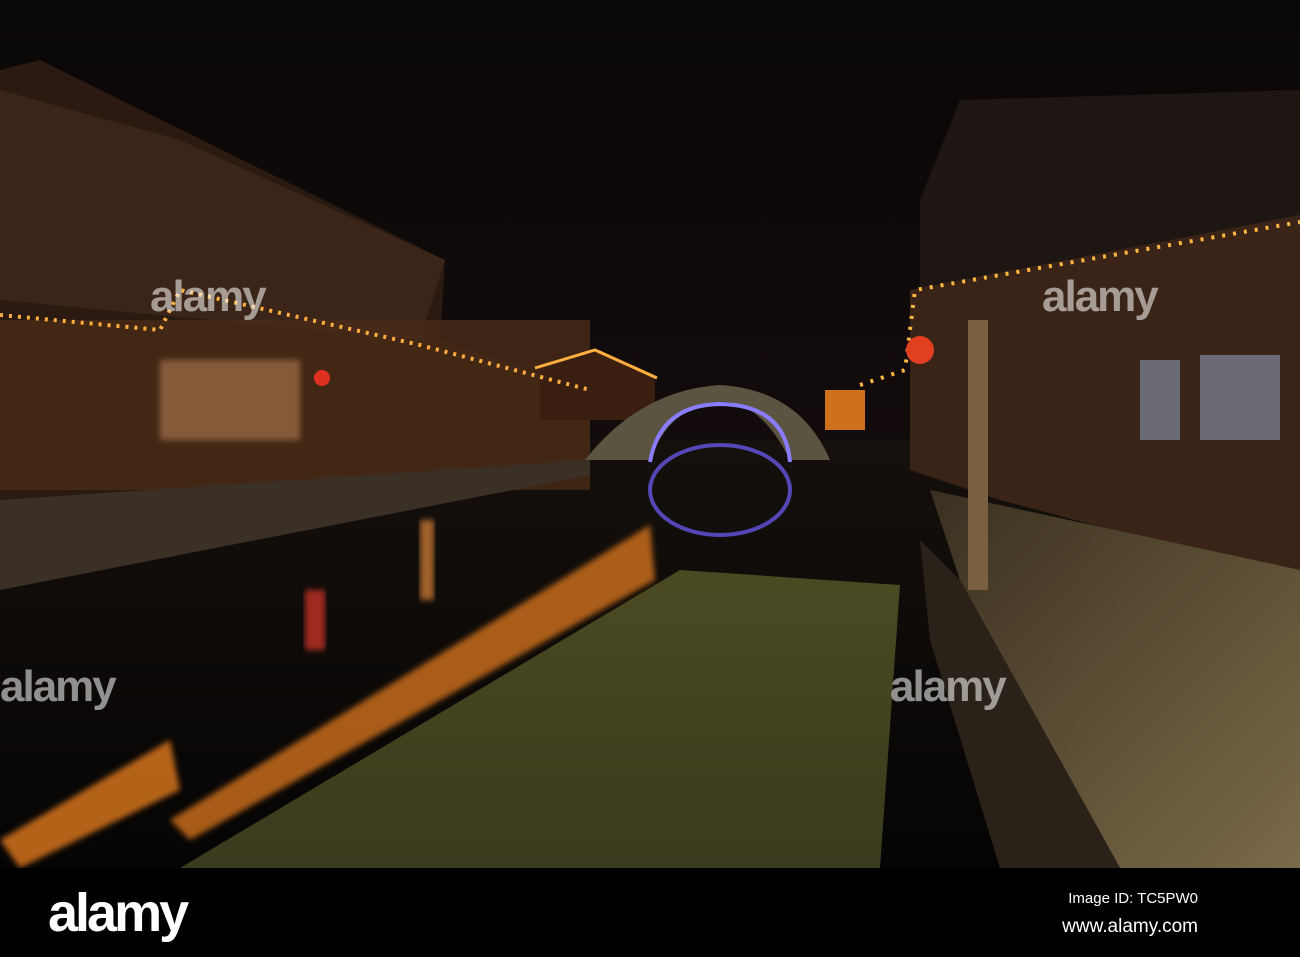  What do you see at coordinates (1133, 898) in the screenshot?
I see `image-id: Image ID: TC5PW0` at bounding box center [1133, 898].